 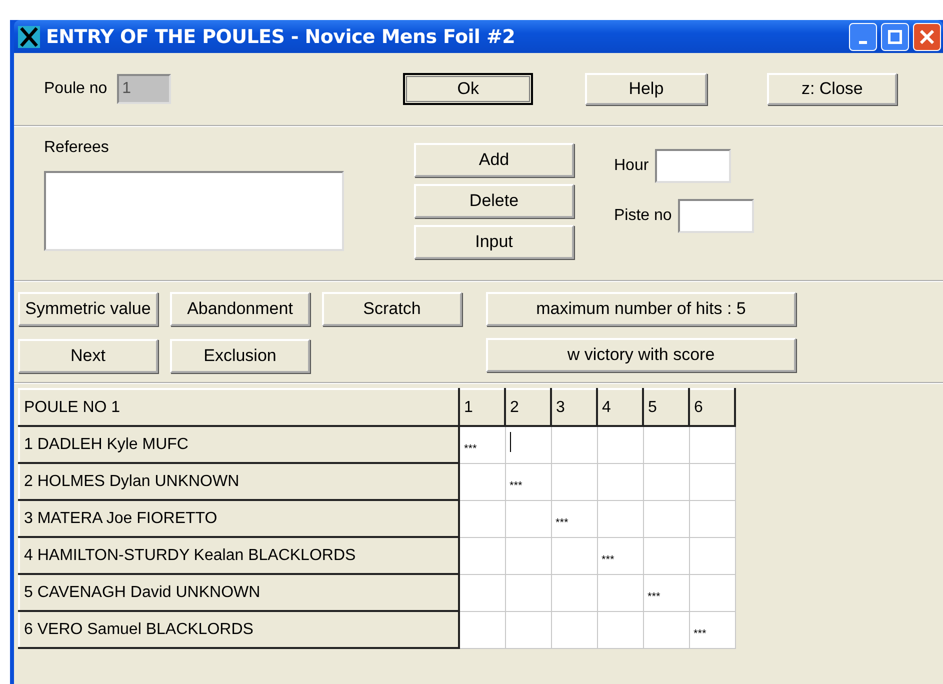 What do you see at coordinates (88, 356) in the screenshot?
I see `action-button: Next` at bounding box center [88, 356].